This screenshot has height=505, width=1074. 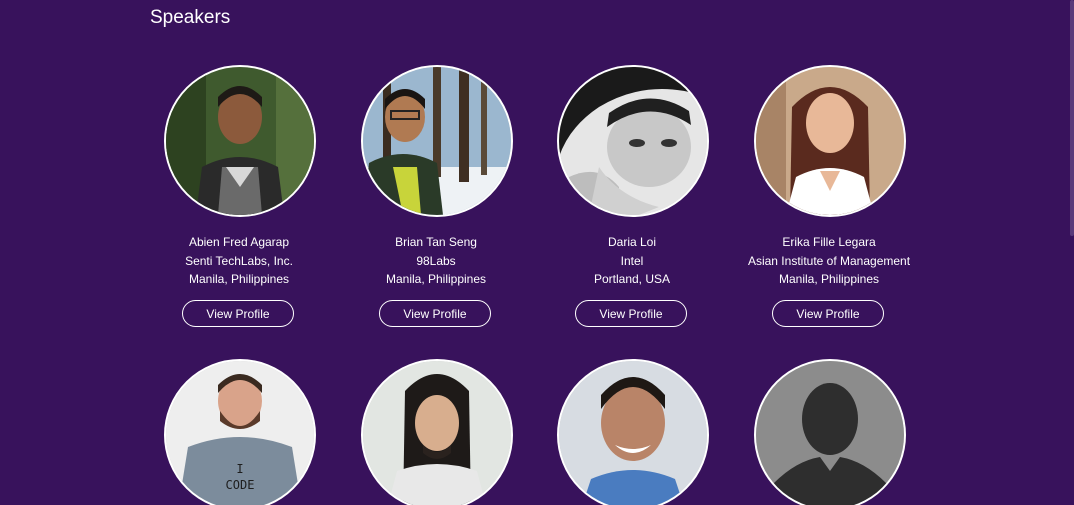 I want to click on photo-woman-white-blouse, so click(x=830, y=141).